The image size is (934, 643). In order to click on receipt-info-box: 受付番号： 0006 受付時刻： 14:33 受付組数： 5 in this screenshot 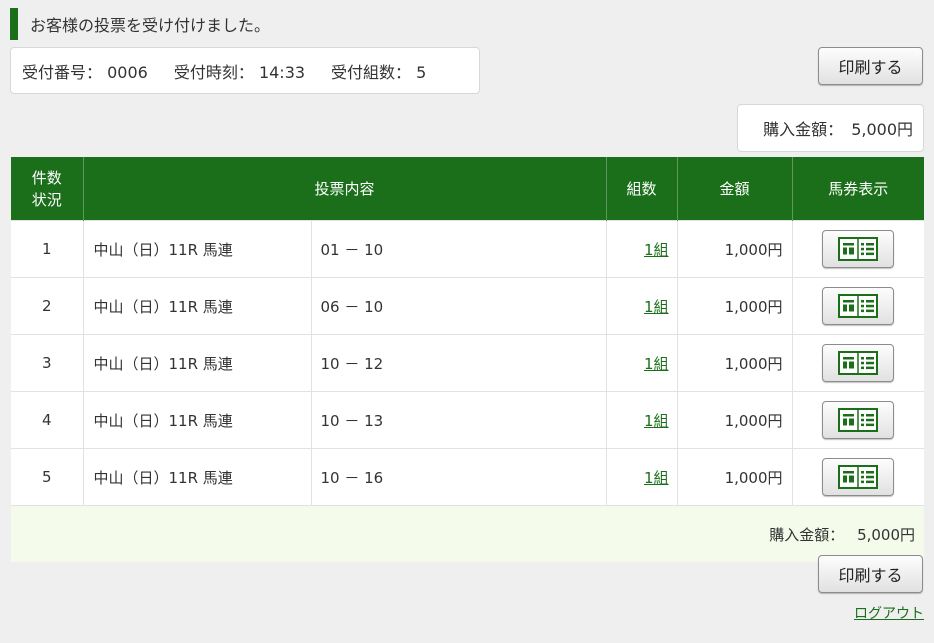, I will do `click(245, 70)`.